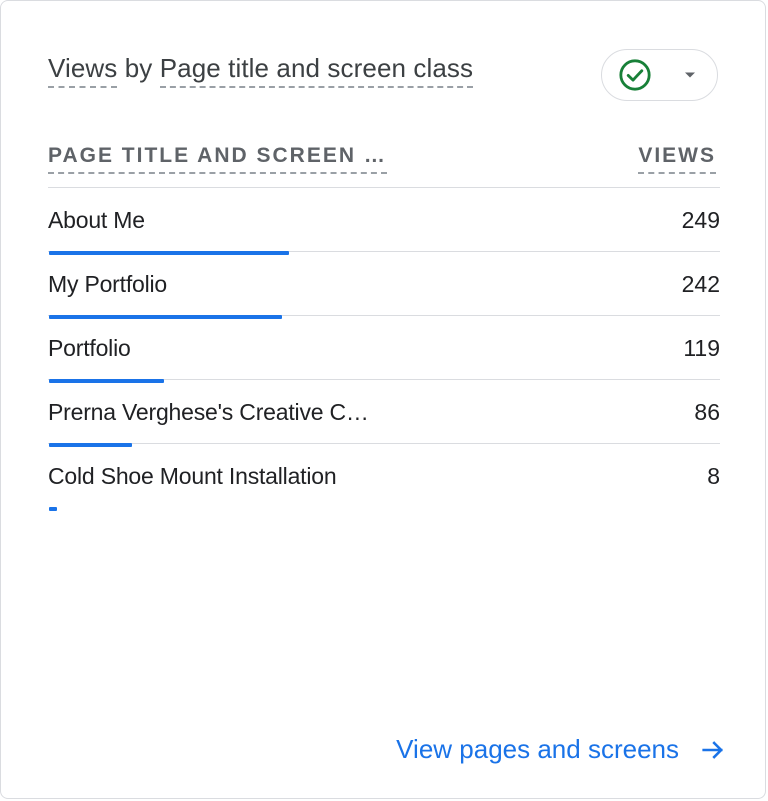 This screenshot has height=801, width=768. Describe the element at coordinates (713, 476) in the screenshot. I see `row-value: 8` at that location.